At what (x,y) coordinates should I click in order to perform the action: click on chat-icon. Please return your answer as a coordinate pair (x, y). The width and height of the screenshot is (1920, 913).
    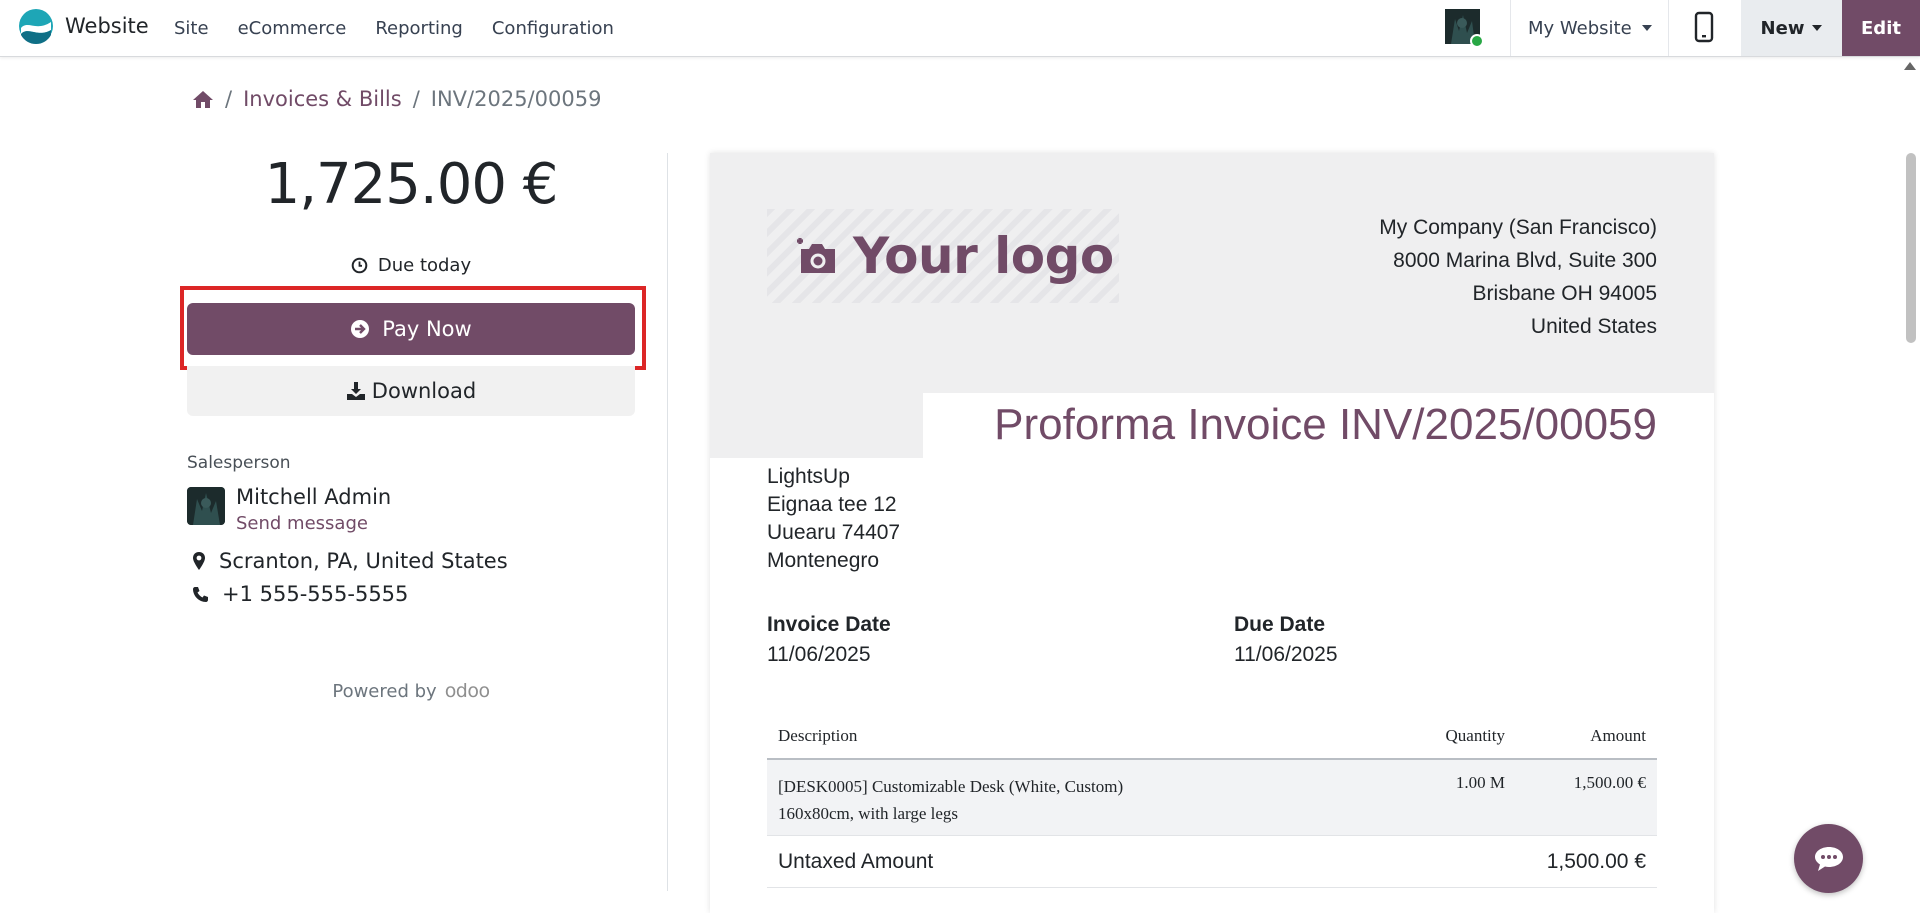
    Looking at the image, I should click on (1828, 858).